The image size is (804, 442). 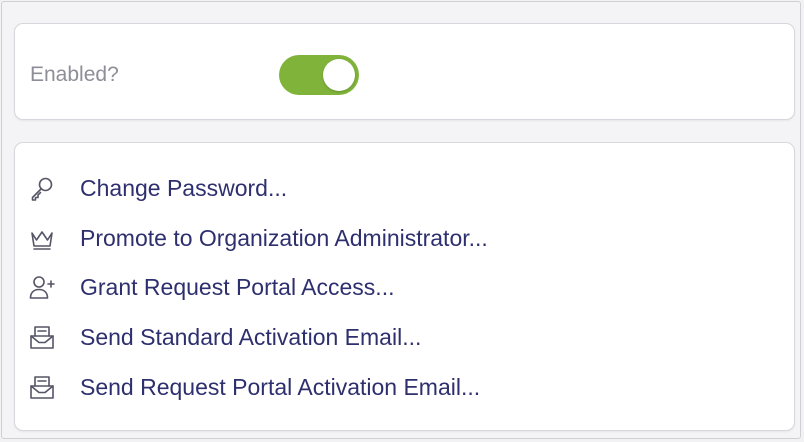 What do you see at coordinates (42, 188) in the screenshot?
I see `key-icon` at bounding box center [42, 188].